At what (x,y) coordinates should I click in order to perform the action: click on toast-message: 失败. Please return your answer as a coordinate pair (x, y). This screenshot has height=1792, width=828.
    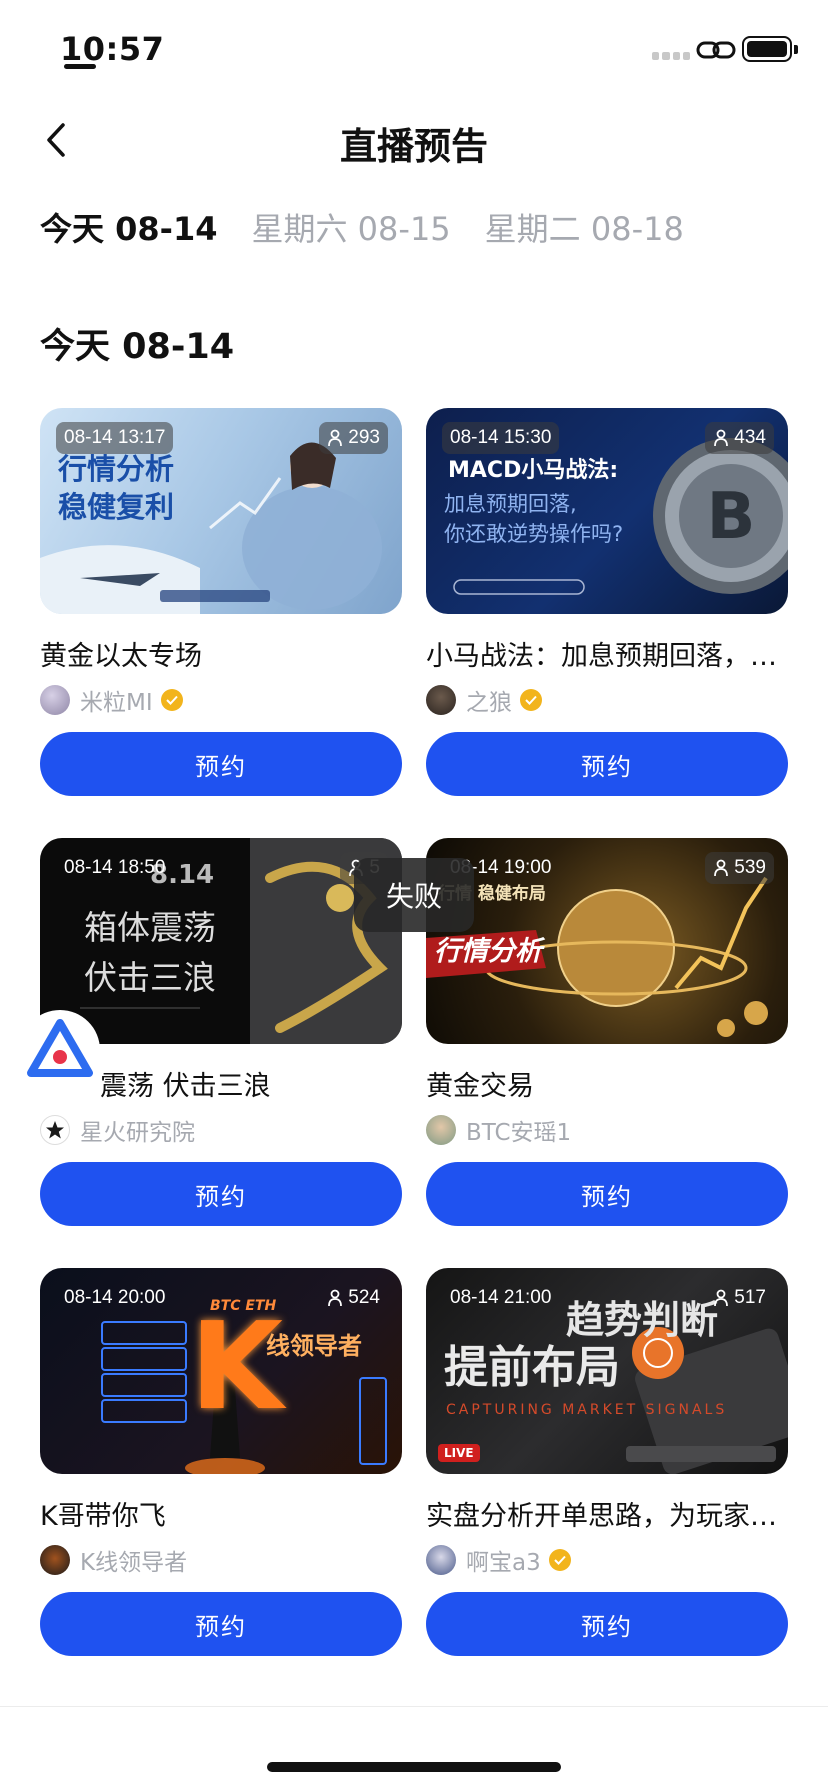
    Looking at the image, I should click on (414, 895).